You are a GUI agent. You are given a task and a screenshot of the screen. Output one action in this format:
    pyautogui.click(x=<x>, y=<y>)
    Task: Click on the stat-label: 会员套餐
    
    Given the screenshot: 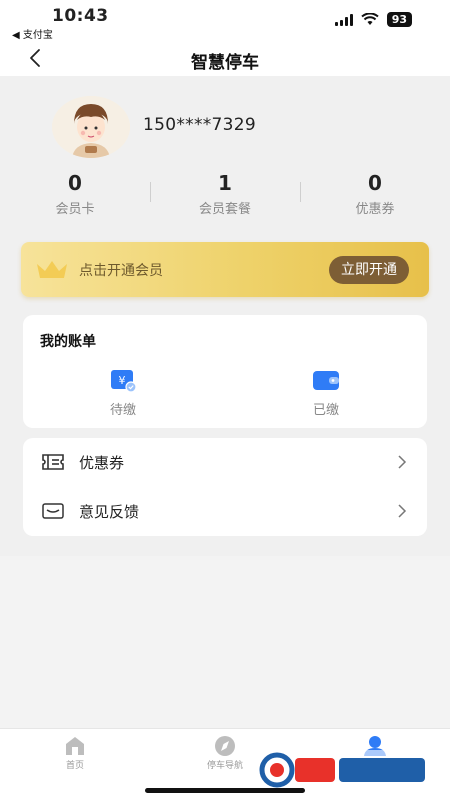 What is the action you would take?
    pyautogui.click(x=224, y=209)
    